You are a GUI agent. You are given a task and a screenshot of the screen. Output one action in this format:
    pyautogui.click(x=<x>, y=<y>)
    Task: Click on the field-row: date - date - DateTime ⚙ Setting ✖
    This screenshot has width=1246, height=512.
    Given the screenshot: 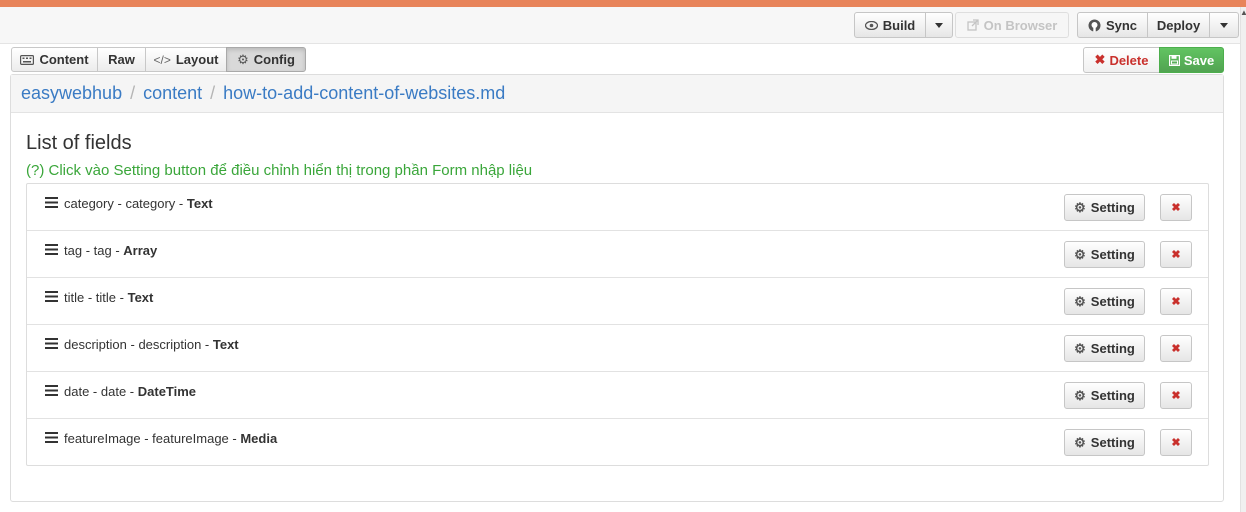 What is the action you would take?
    pyautogui.click(x=617, y=395)
    